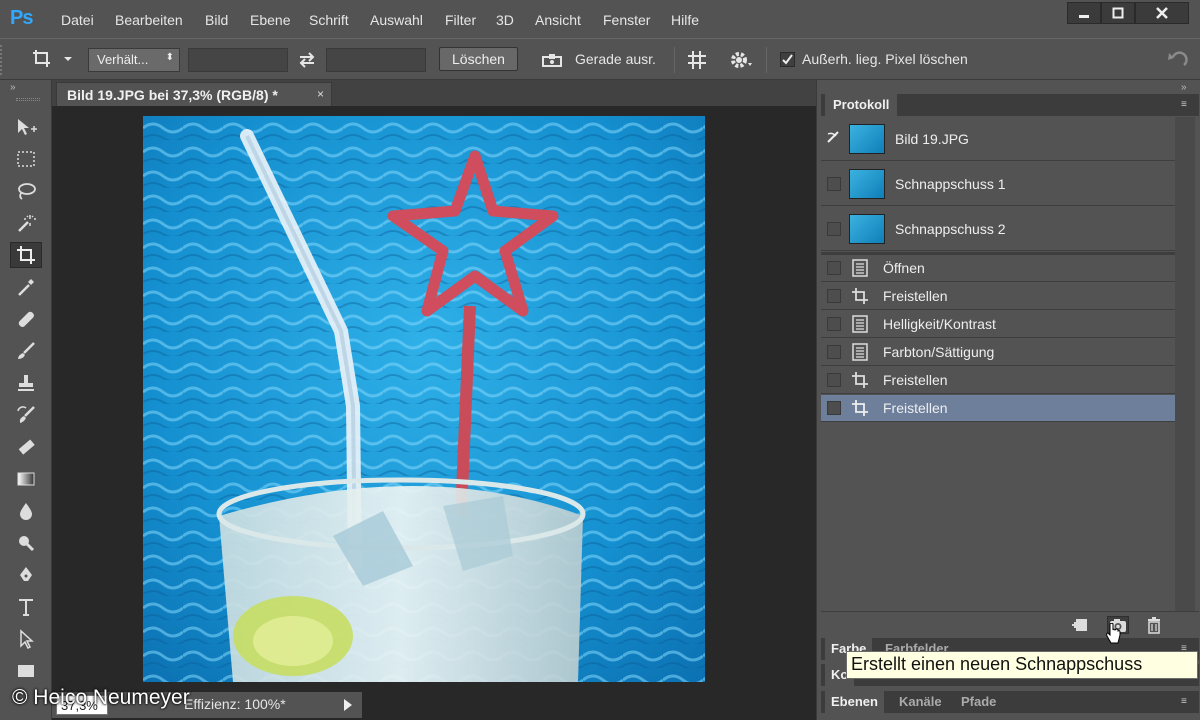 The image size is (1200, 720). I want to click on tab-pfade: Pfade, so click(978, 702).